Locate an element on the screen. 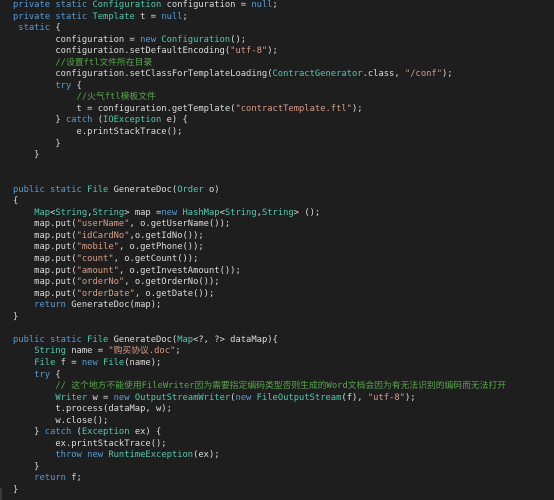 Image resolution: width=554 pixels, height=500 pixels. code-line: e.printStackTrace(); is located at coordinates (277, 133).